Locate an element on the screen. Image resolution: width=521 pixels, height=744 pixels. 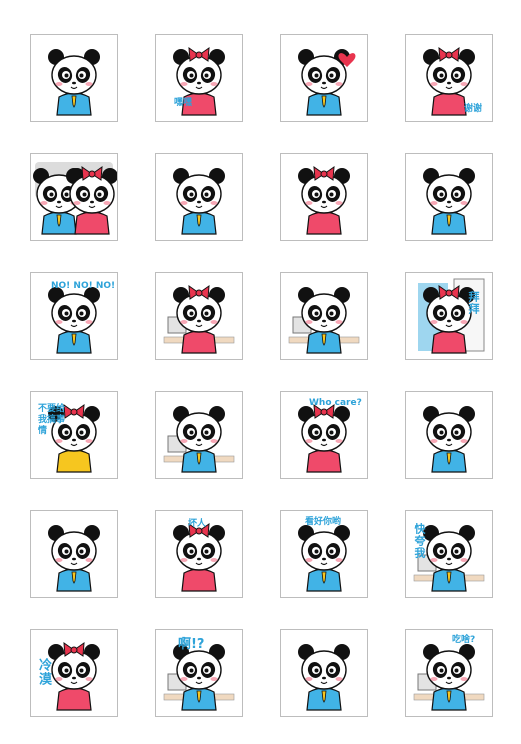
sticker-caption: Who care? is located at coordinates (335, 403).